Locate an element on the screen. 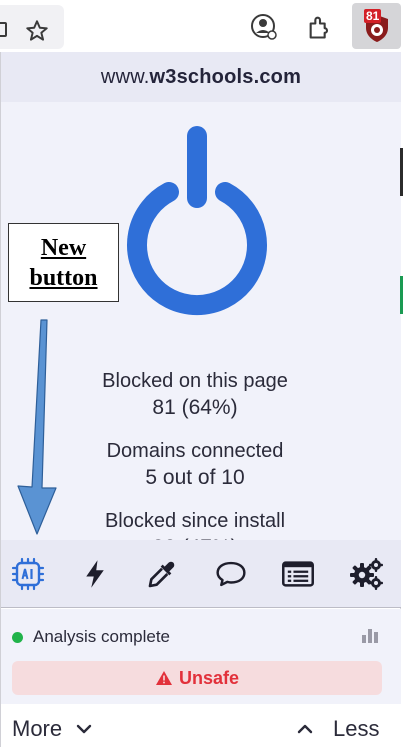 Image resolution: width=403 pixels, height=747 pixels. browser-toolbar: 81 is located at coordinates (201, 25).